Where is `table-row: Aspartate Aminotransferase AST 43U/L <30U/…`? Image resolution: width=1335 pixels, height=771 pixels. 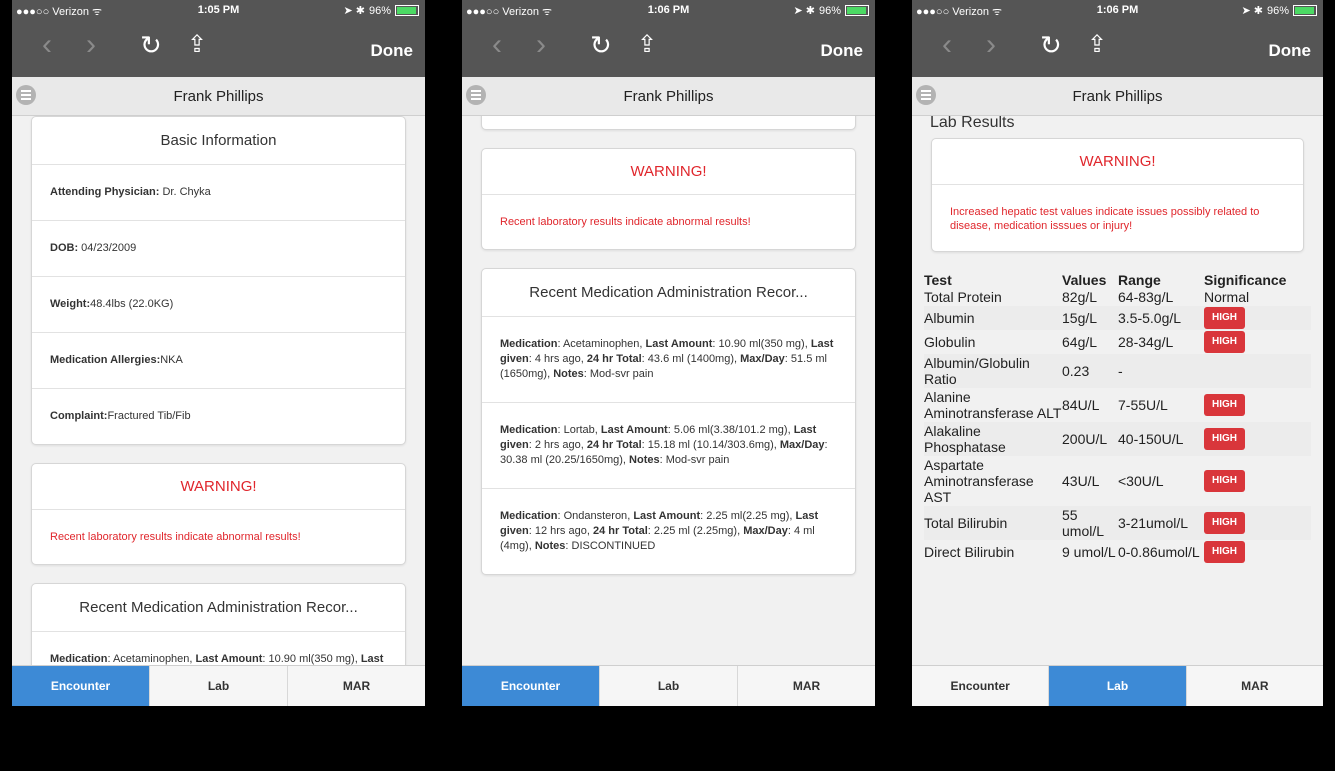 table-row: Aspartate Aminotransferase AST 43U/L <30U/… is located at coordinates (1117, 481).